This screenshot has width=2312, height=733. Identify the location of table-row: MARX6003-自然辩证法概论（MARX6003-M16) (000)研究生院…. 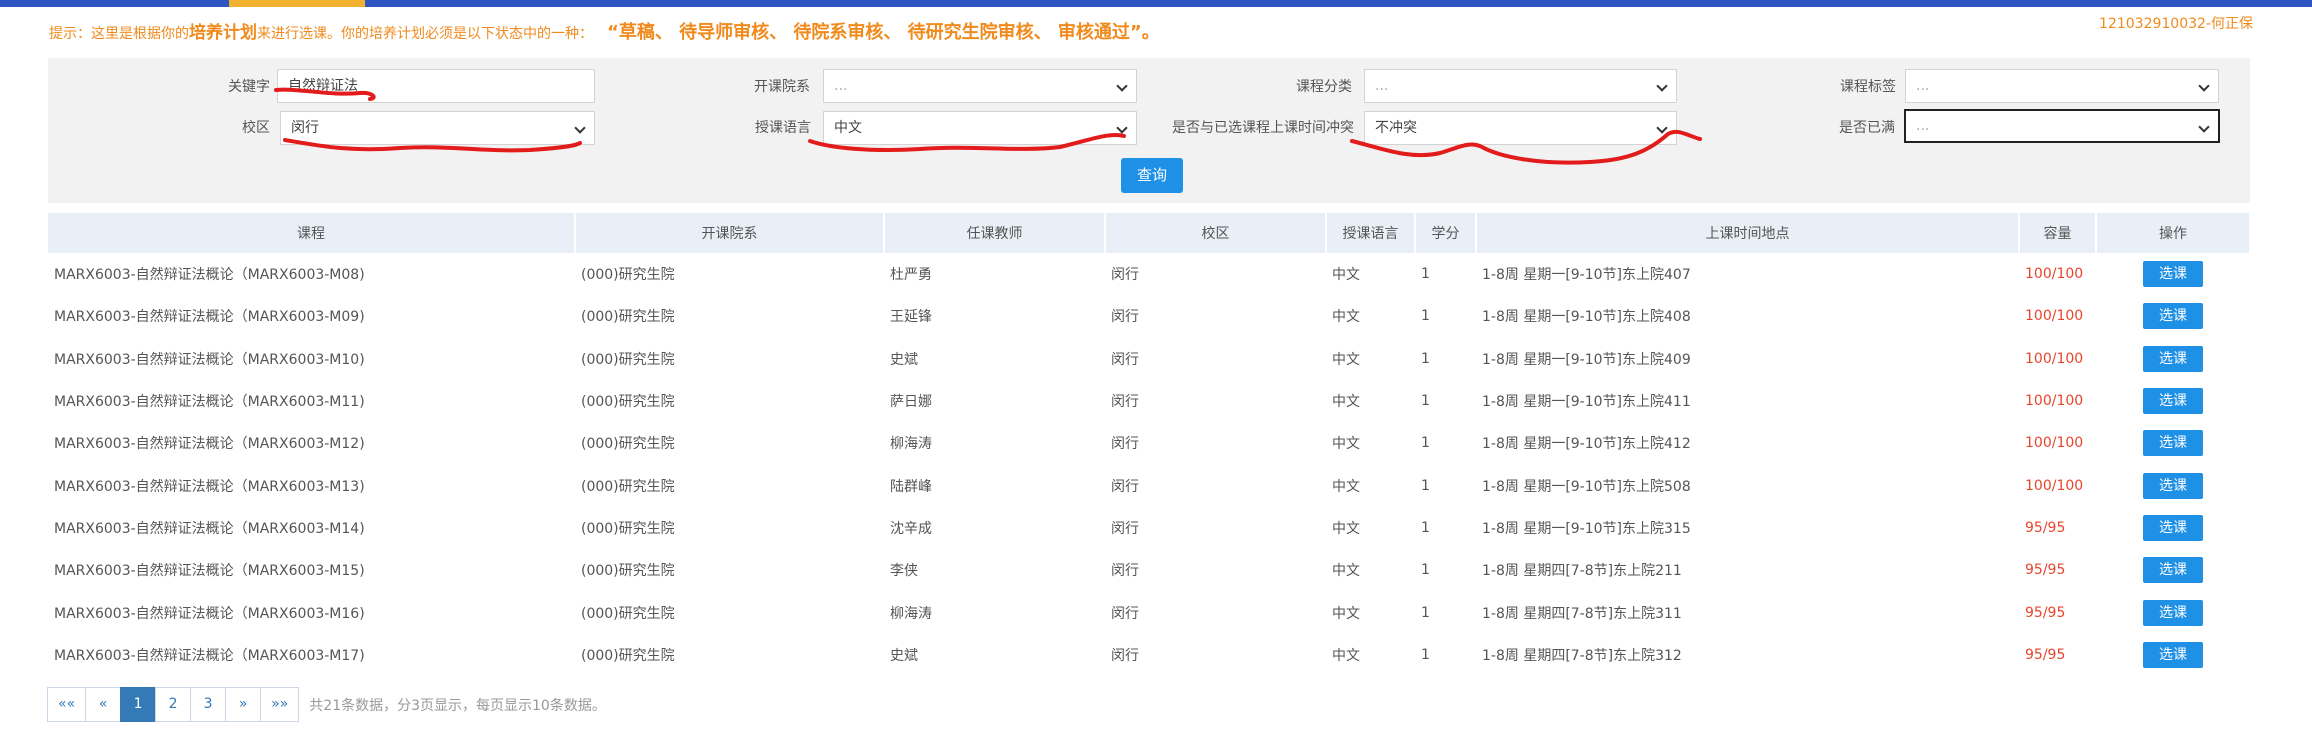
(1149, 612).